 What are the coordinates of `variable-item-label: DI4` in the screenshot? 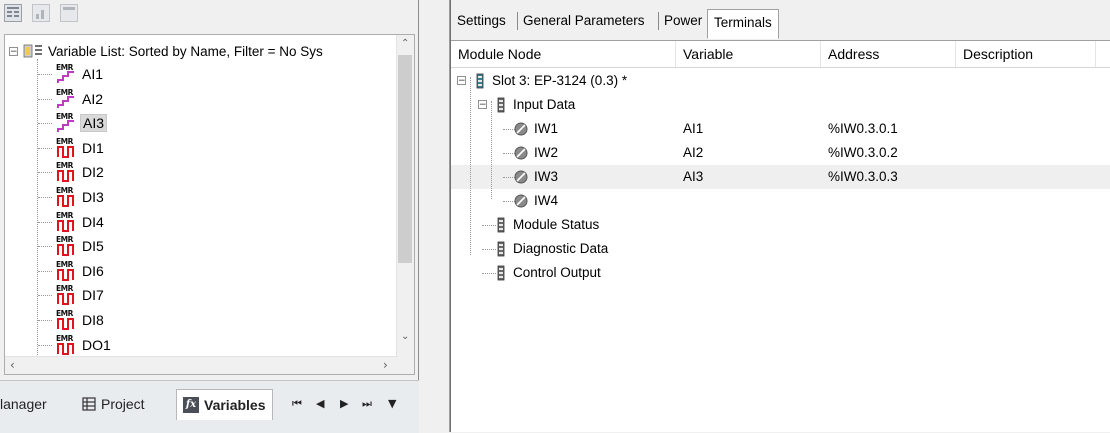 It's located at (93, 221).